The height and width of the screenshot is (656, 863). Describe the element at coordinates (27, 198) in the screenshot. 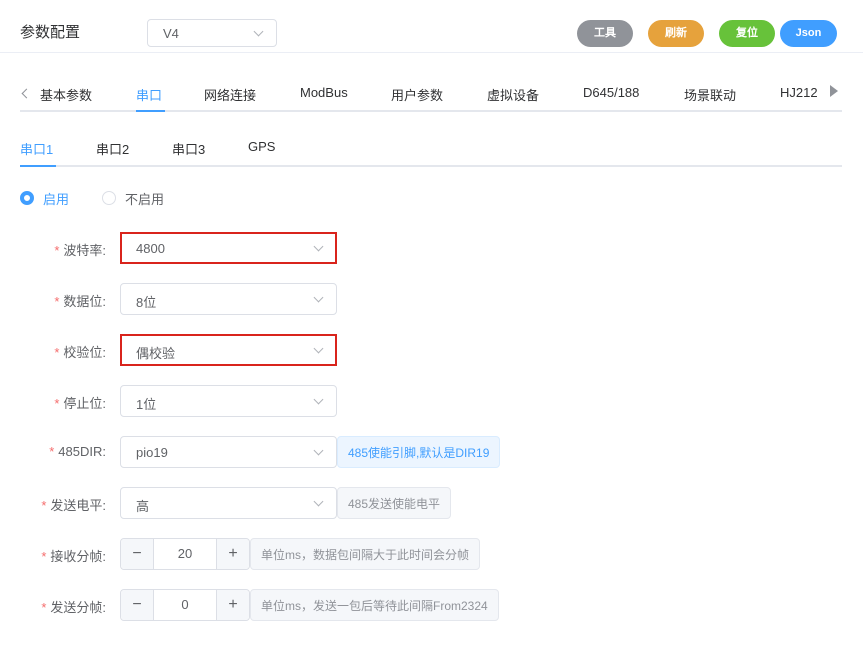

I see `radio-checked-icon` at that location.